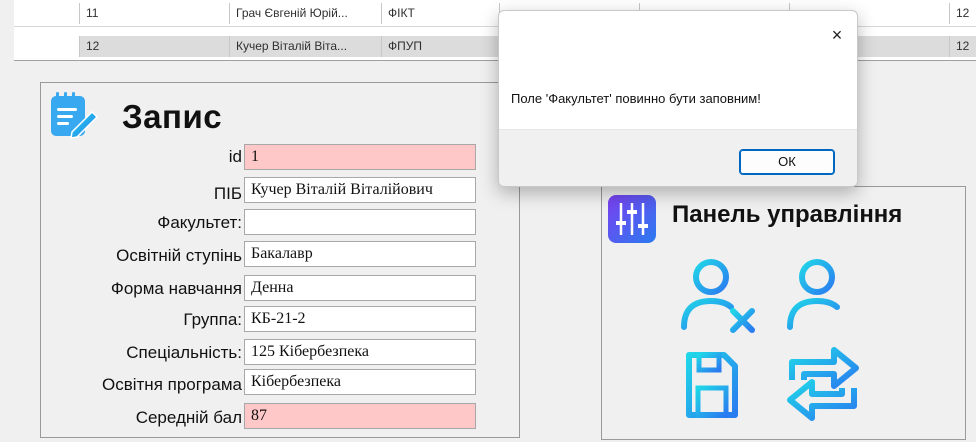  I want to click on label-average-score: Середній бал, so click(188, 417).